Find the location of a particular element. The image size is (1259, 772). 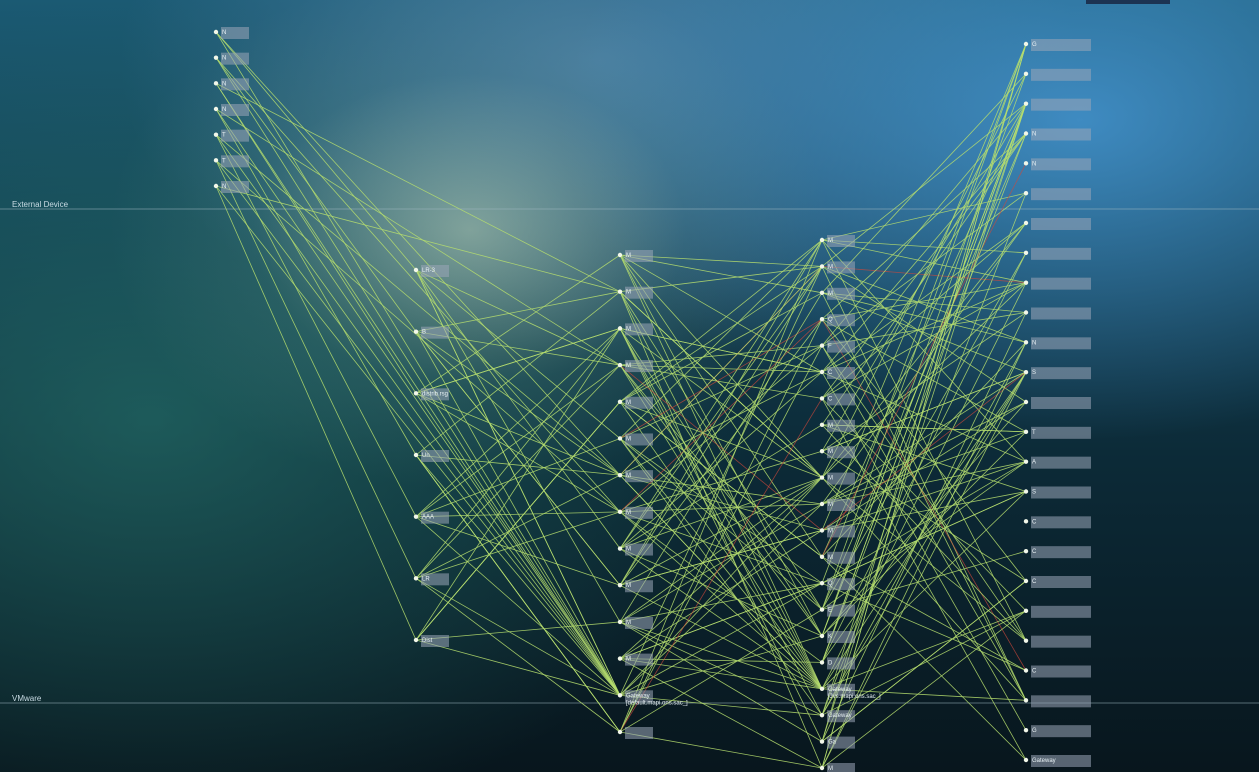

node-c9n: M is located at coordinates (635, 586).